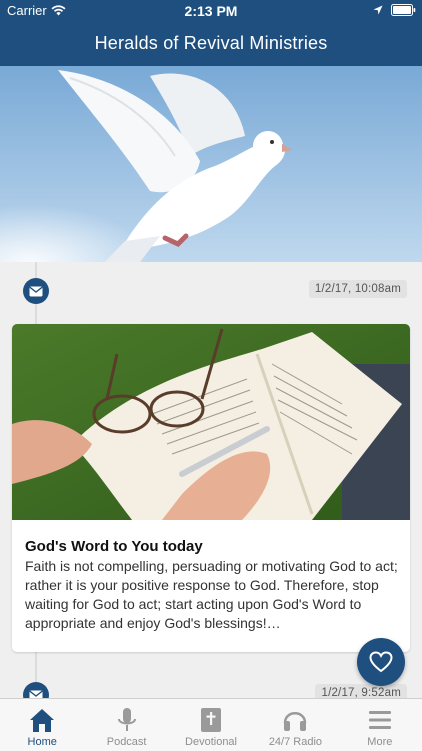  I want to click on location-arrow-icon, so click(378, 10).